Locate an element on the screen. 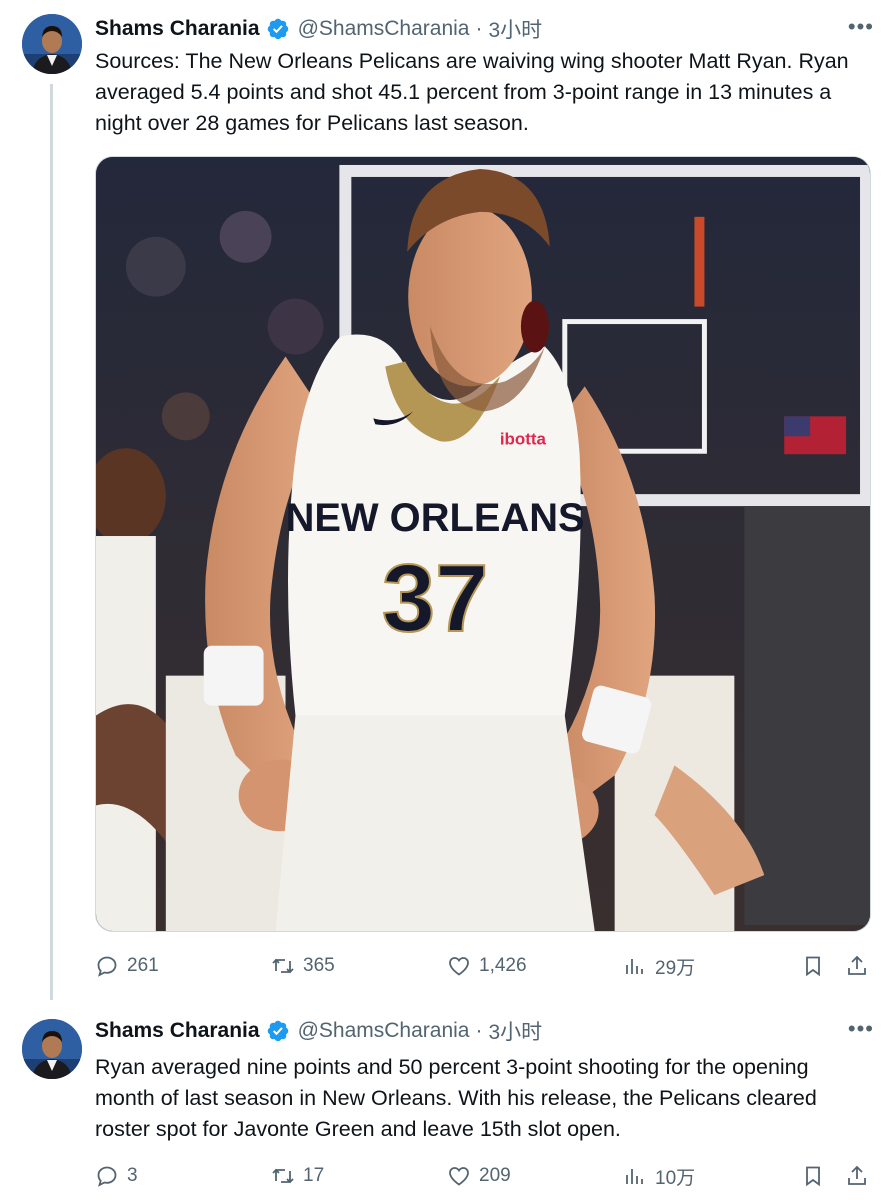 This screenshot has width=894, height=1200. jersey-number-text: 37 is located at coordinates (435, 598).